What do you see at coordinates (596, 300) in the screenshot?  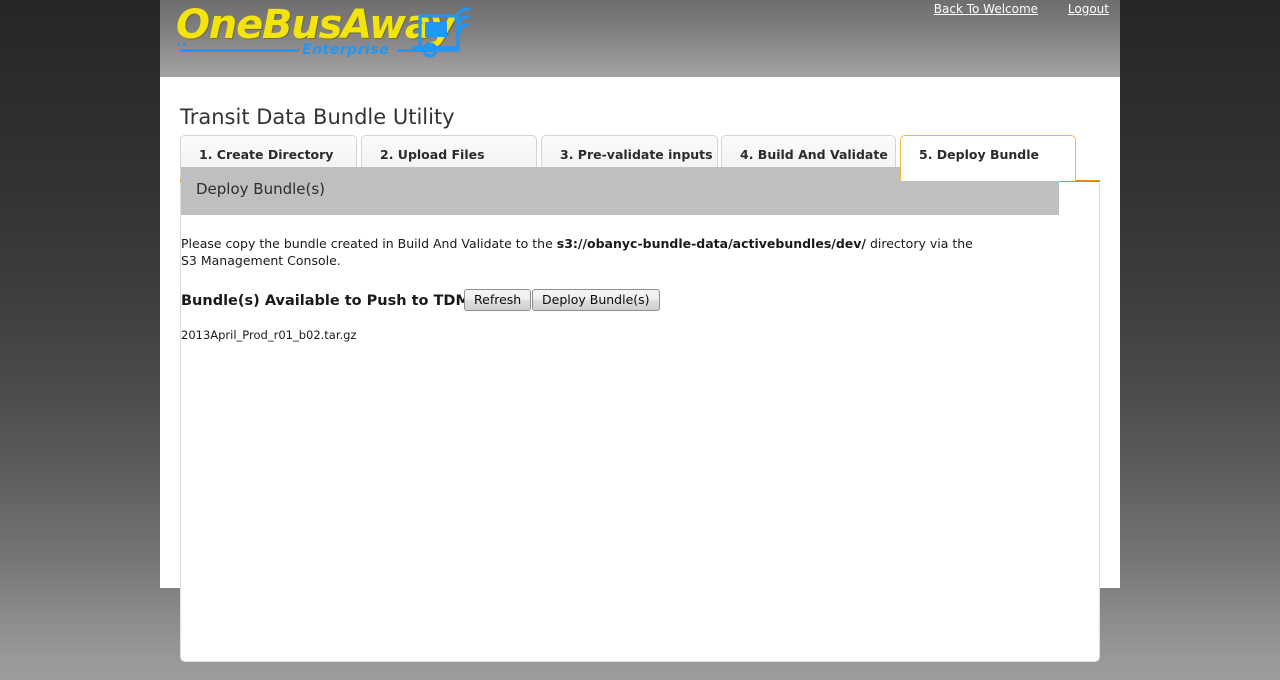 I see `deploy-bundles-button: Deploy Bundle(s)` at bounding box center [596, 300].